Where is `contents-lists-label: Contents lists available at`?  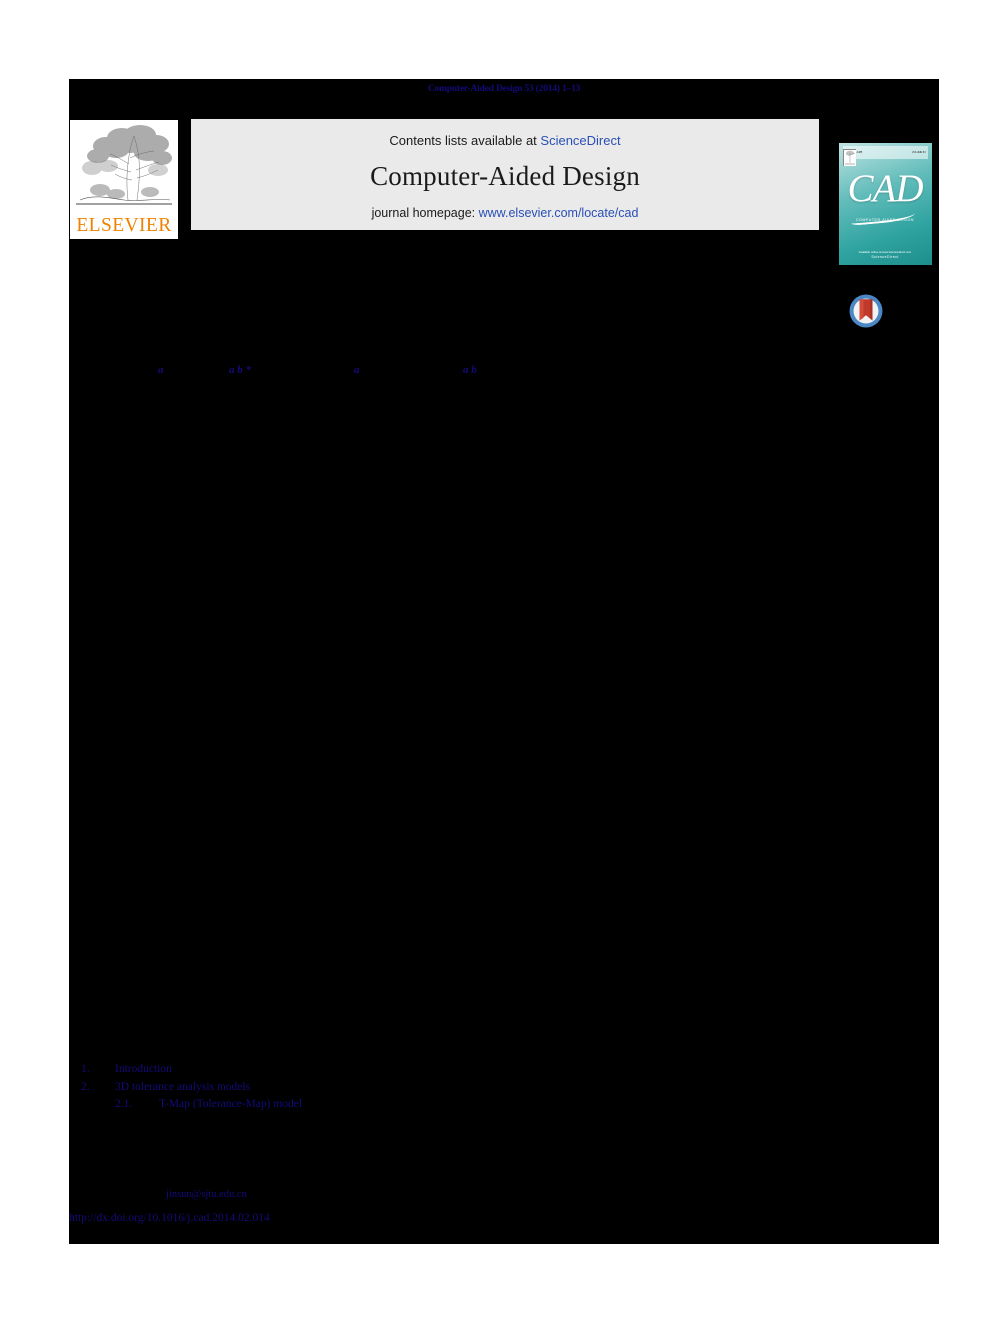 contents-lists-label: Contents lists available at is located at coordinates (465, 140).